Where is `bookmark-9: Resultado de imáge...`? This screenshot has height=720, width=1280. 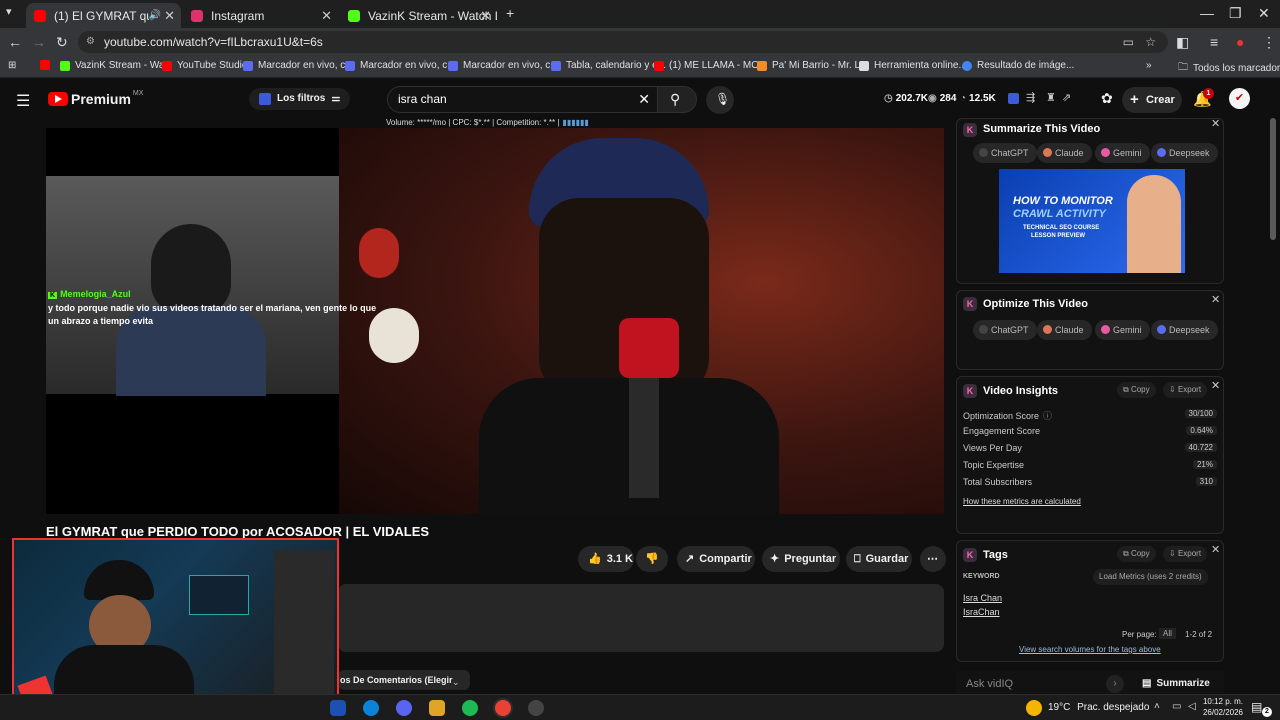 bookmark-9: Resultado de imáge... is located at coordinates (1018, 65).